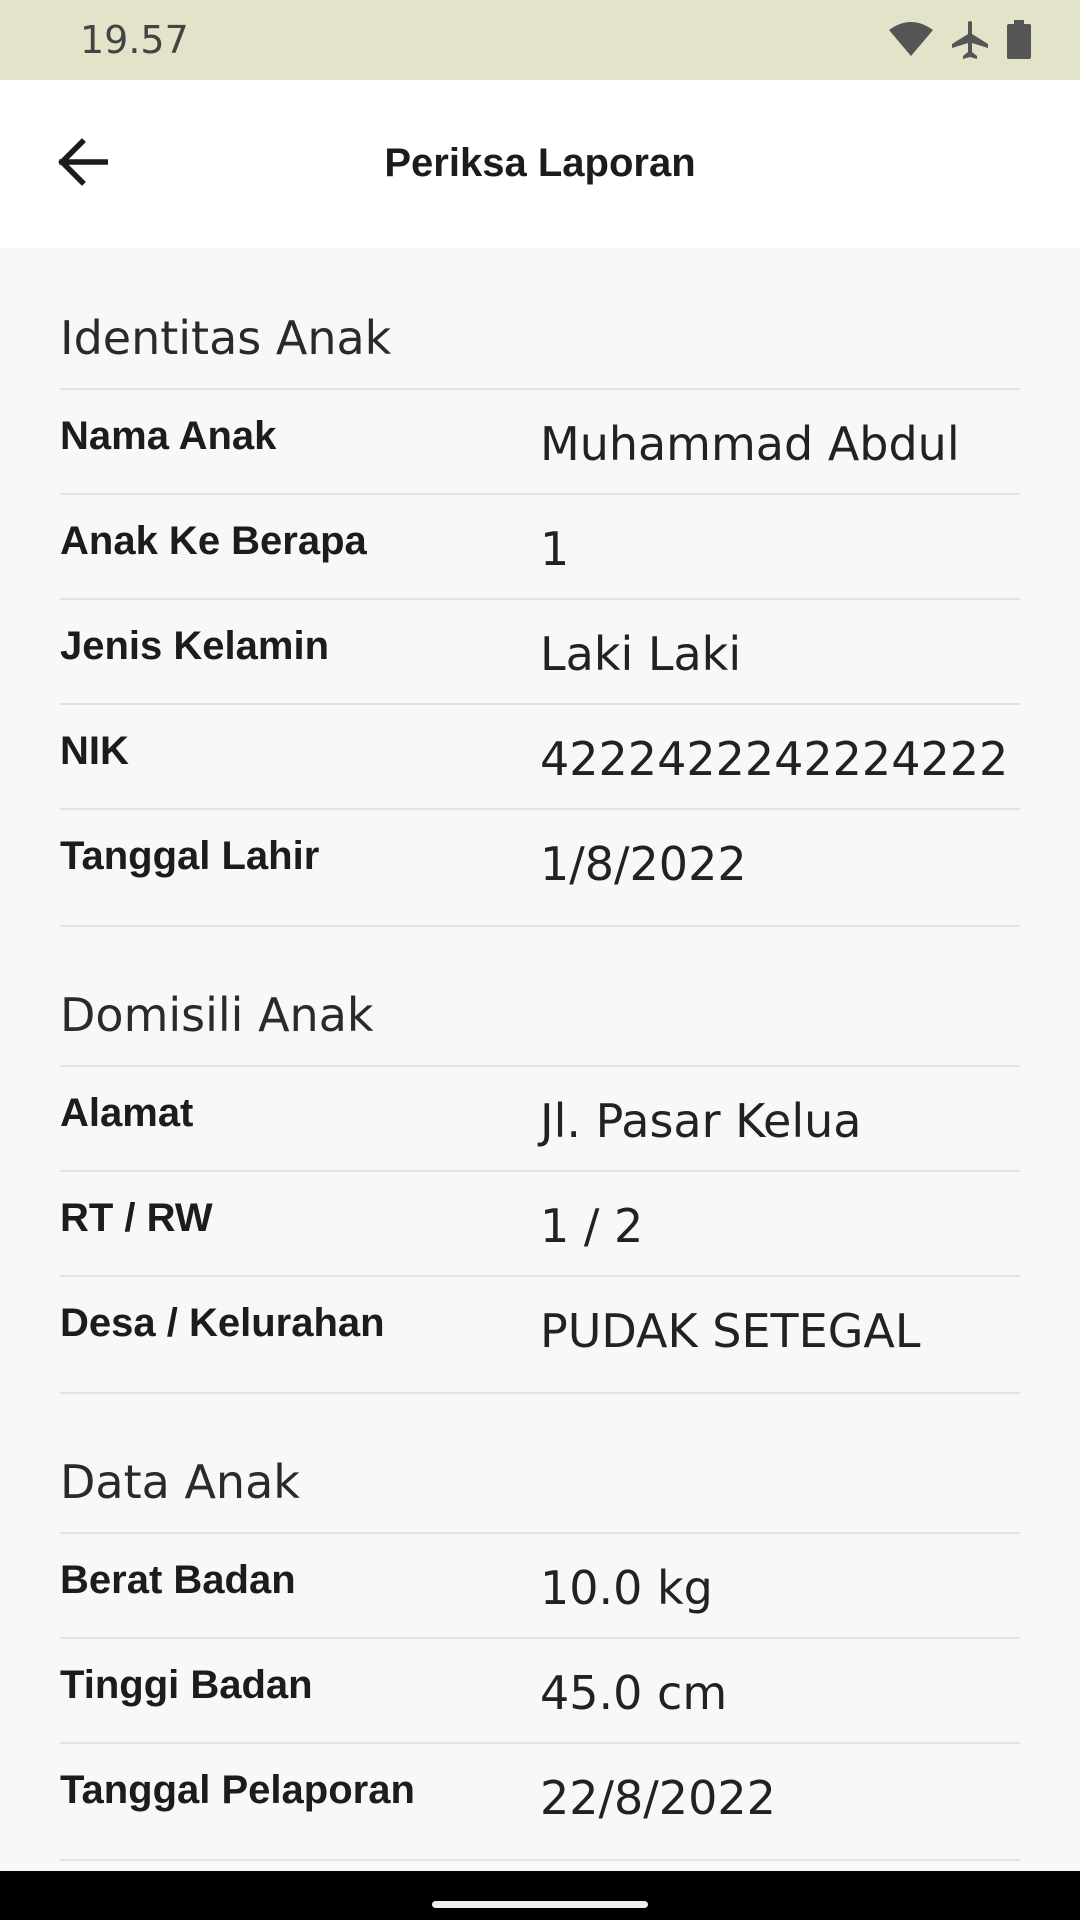  Describe the element at coordinates (237, 1790) in the screenshot. I see `field-label: Tanggal Pelaporan` at that location.